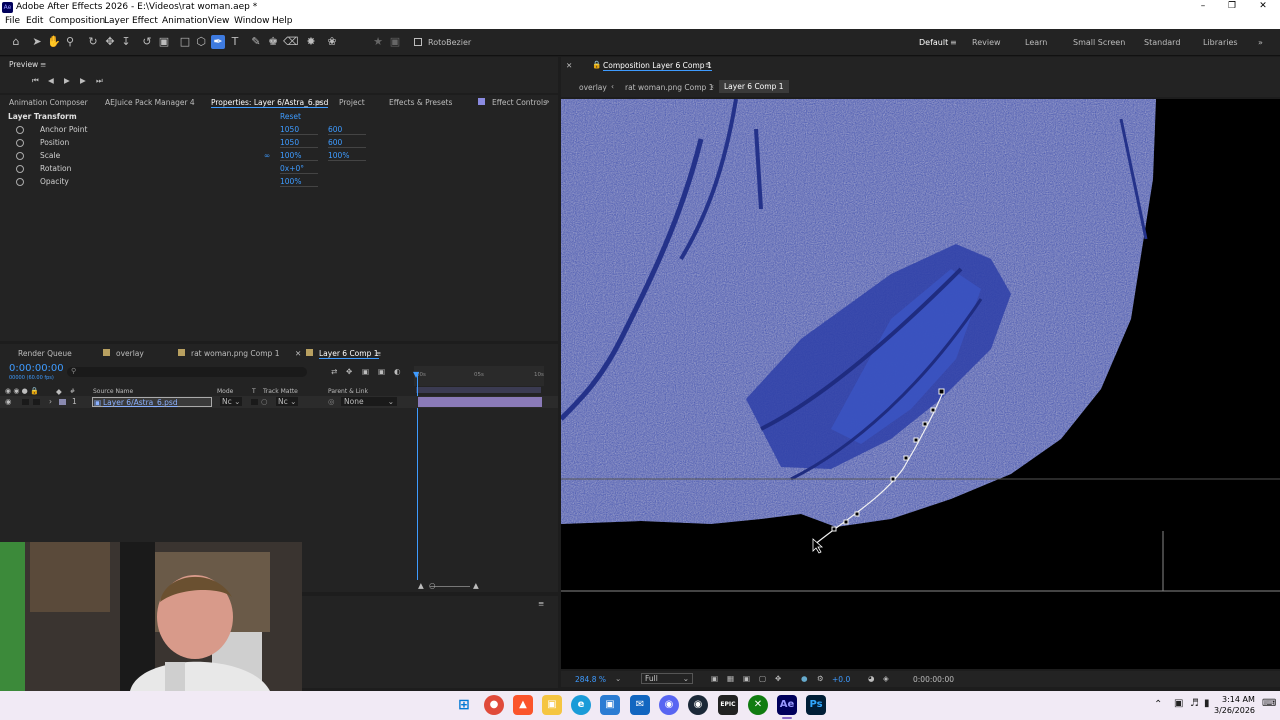 The height and width of the screenshot is (720, 1280). I want to click on comp-mini-flowchart-icon: ⇄, so click(334, 371).